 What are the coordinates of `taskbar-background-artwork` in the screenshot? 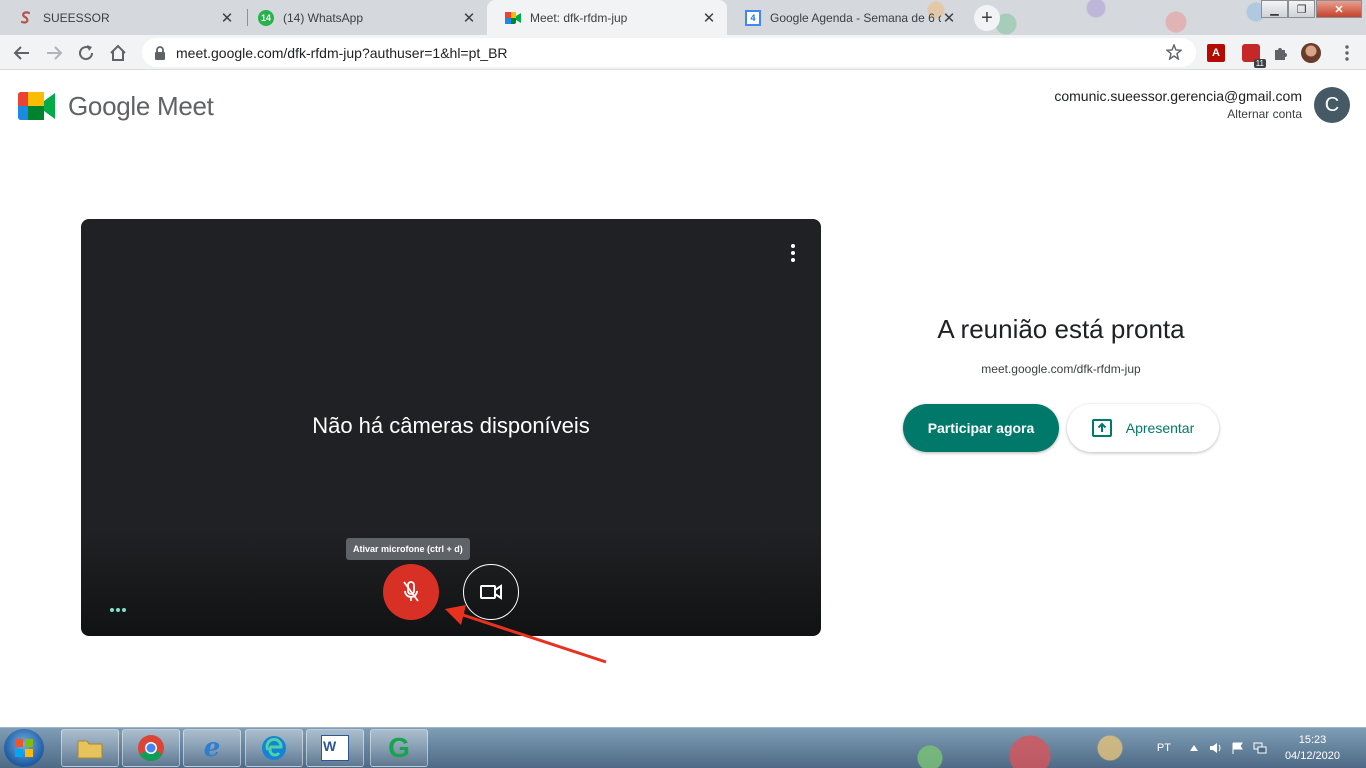 It's located at (1020, 748).